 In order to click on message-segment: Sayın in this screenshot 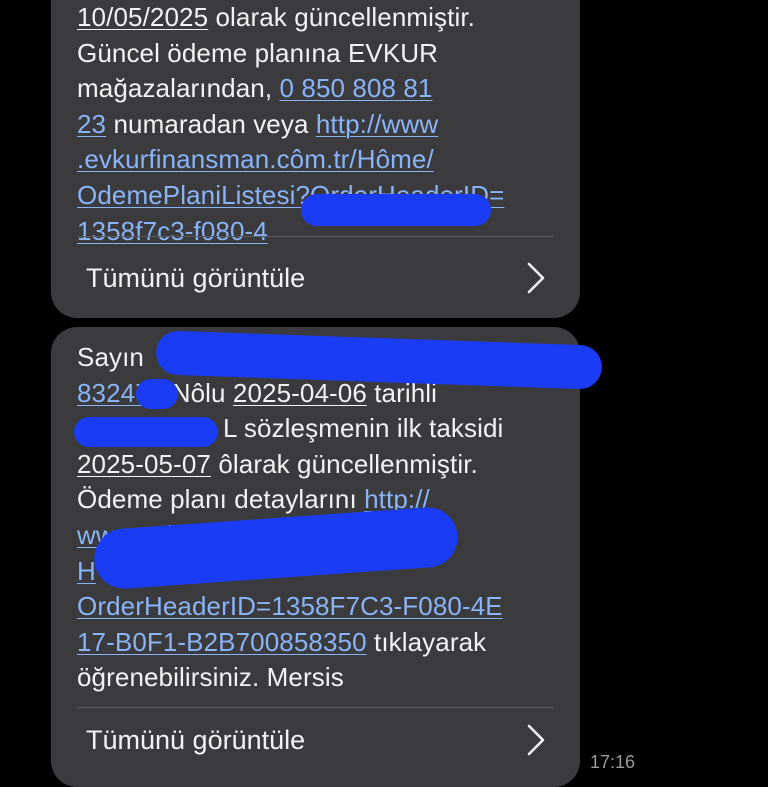, I will do `click(110, 357)`.